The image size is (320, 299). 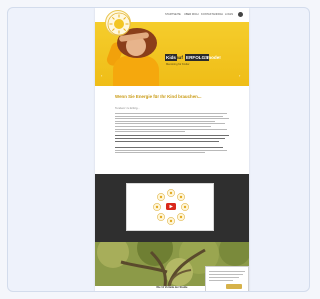 What do you see at coordinates (241, 76) in the screenshot?
I see `slider-next-icon: ›` at bounding box center [241, 76].